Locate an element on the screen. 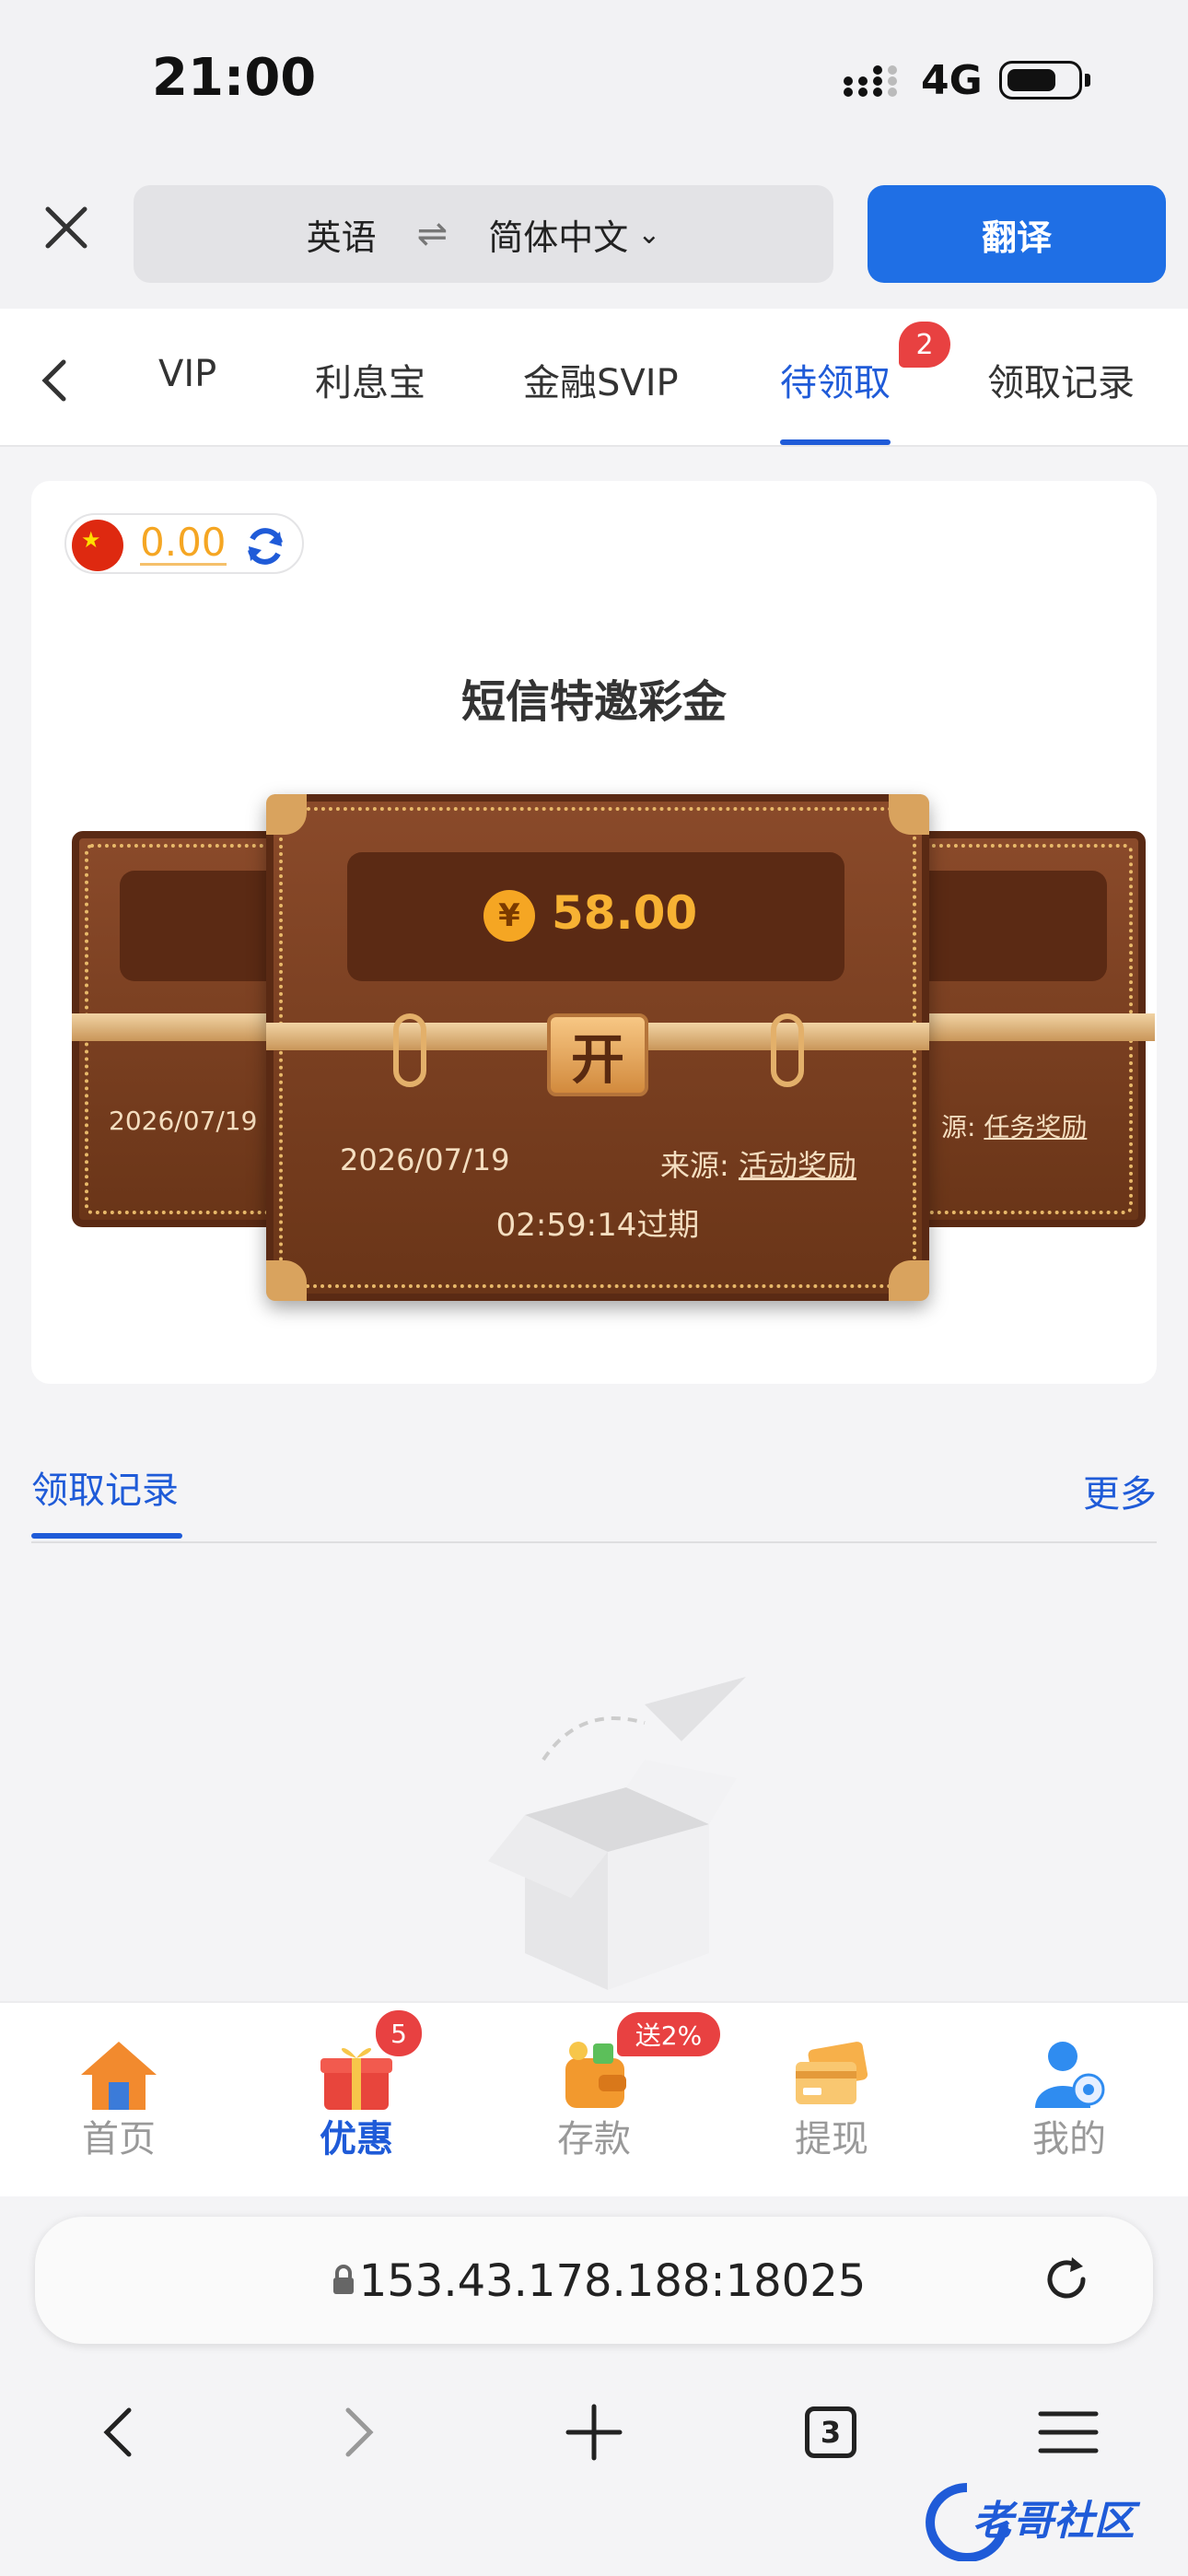  nav-promotions: 5 优惠 is located at coordinates (356, 2100).